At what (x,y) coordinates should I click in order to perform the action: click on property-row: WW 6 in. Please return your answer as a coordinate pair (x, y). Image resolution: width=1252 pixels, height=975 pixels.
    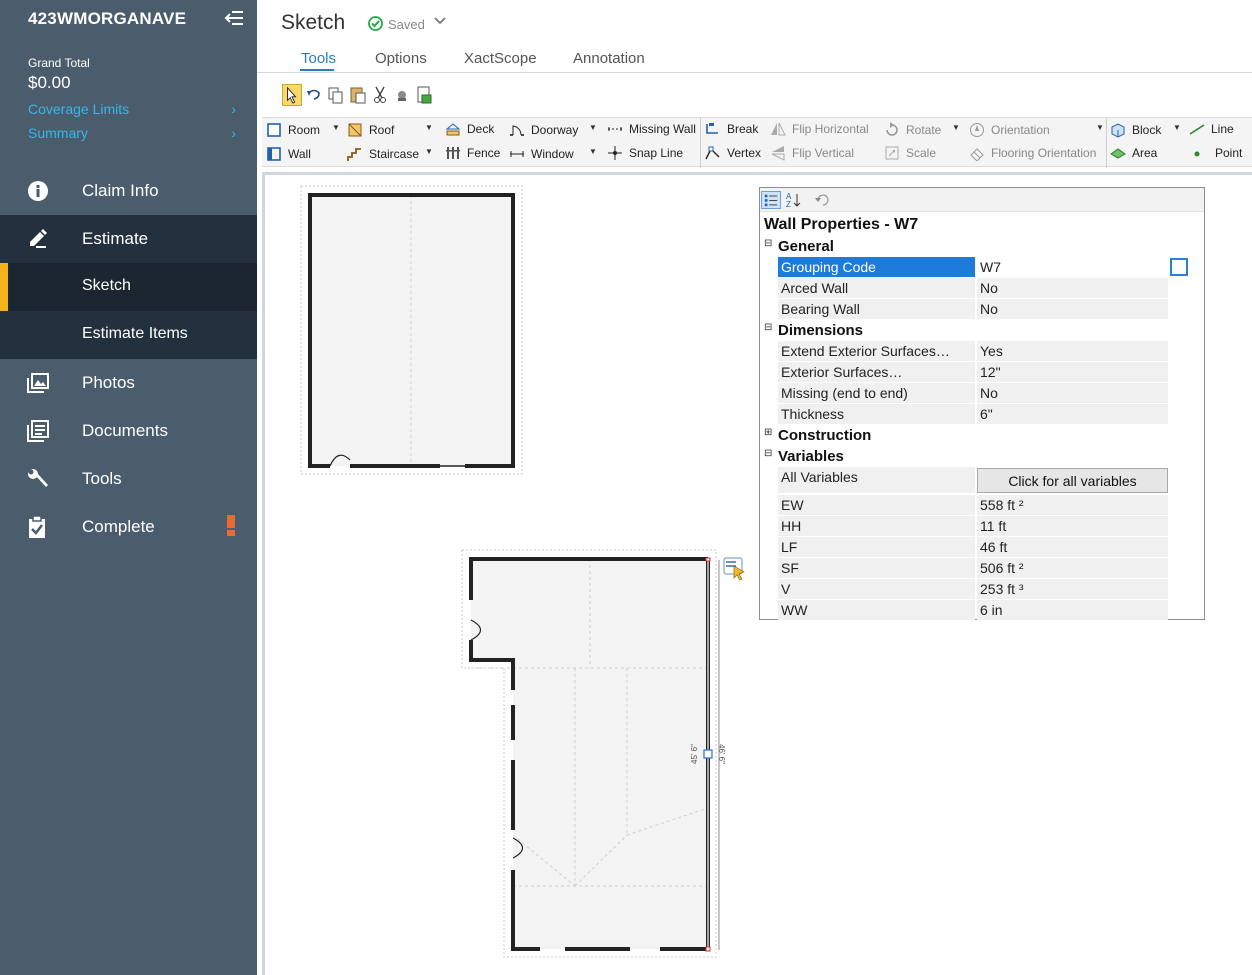
    Looking at the image, I should click on (973, 610).